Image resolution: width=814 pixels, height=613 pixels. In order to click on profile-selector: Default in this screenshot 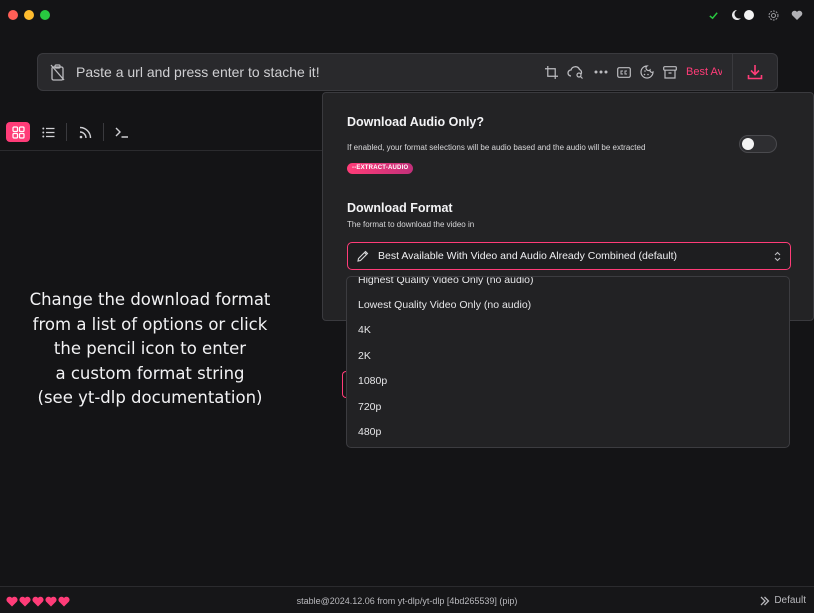, I will do `click(783, 600)`.